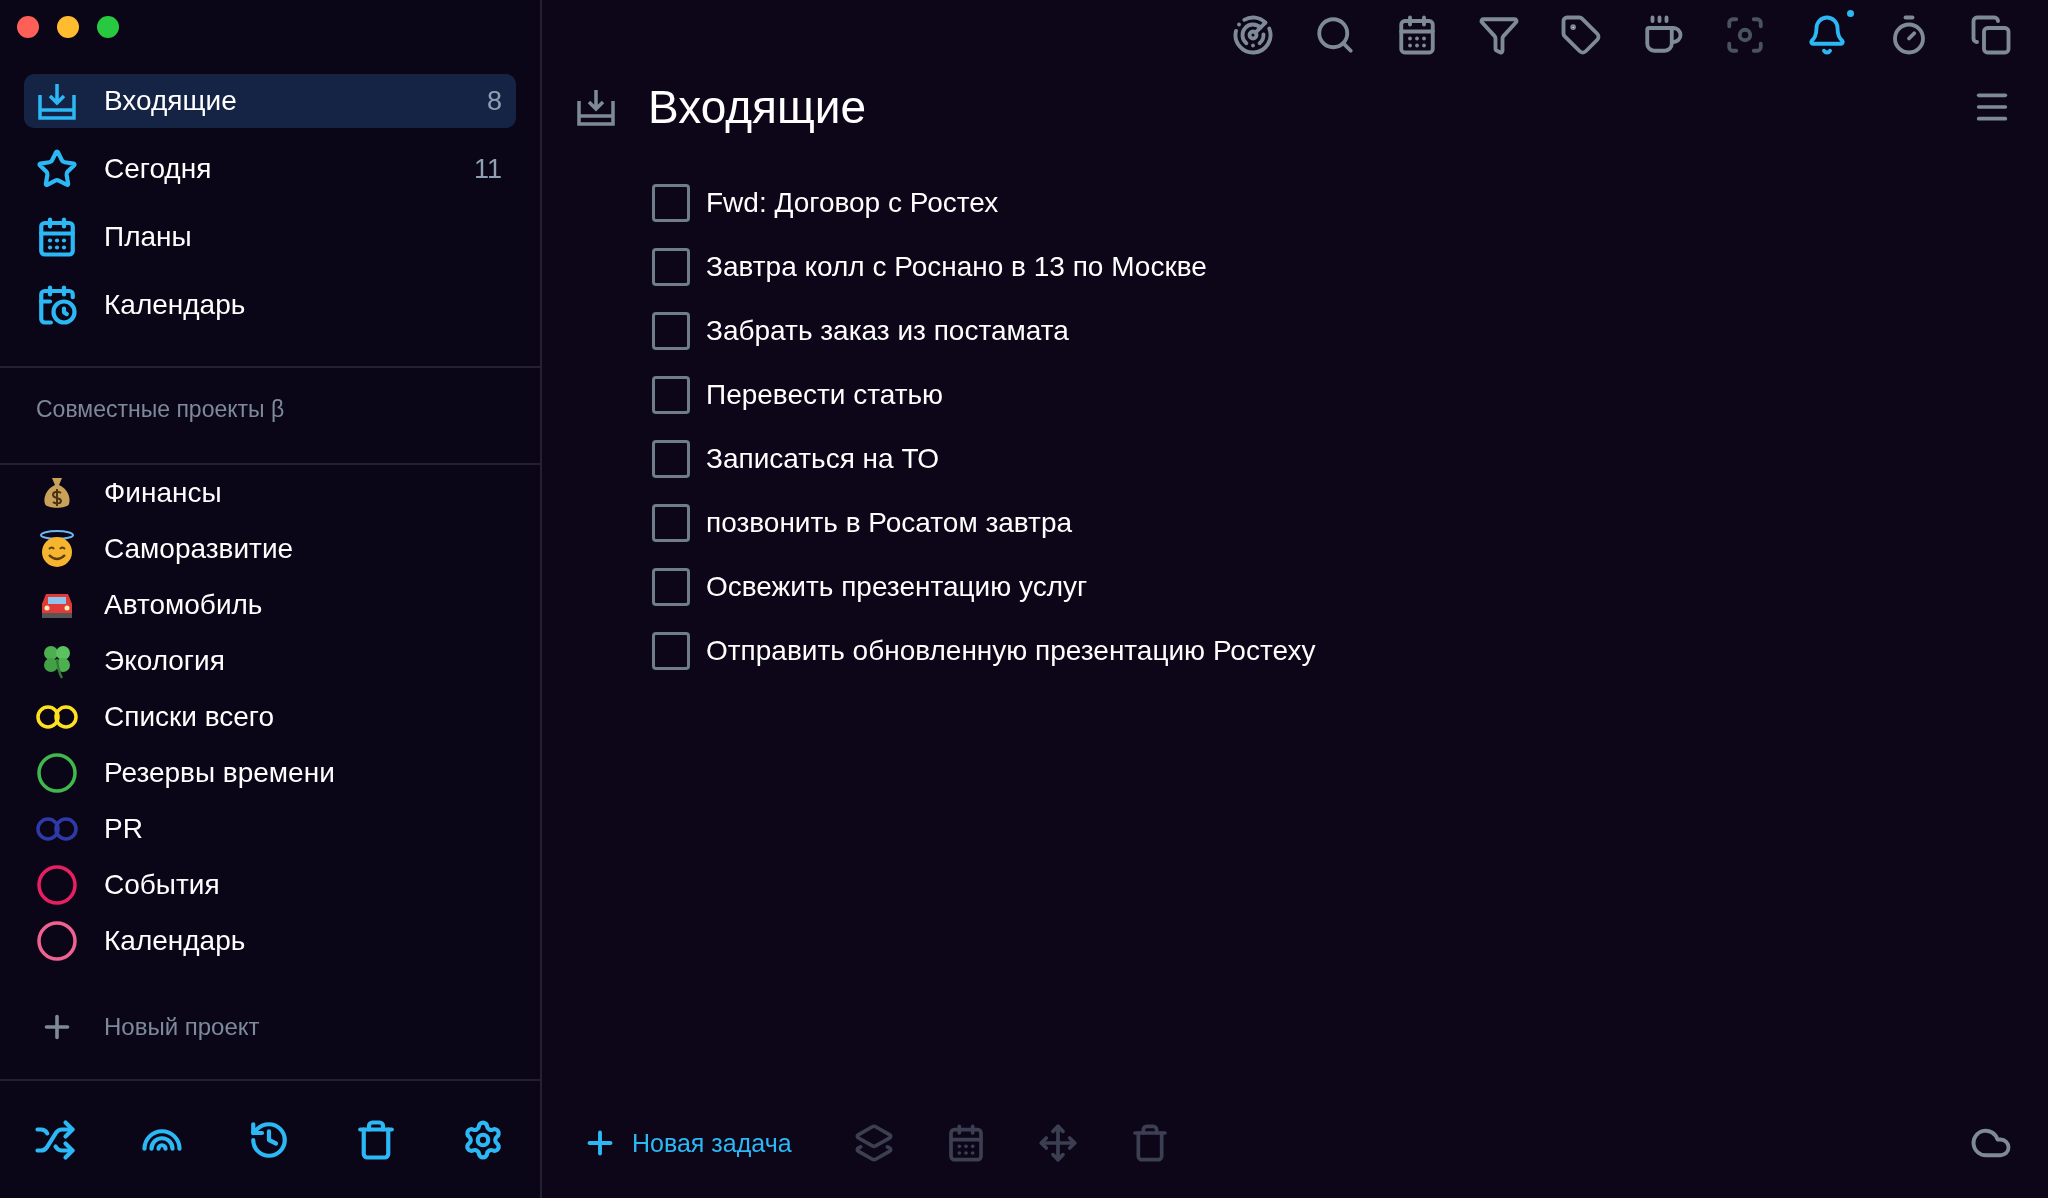 This screenshot has width=2048, height=1198. I want to click on project-item: События, so click(162, 885).